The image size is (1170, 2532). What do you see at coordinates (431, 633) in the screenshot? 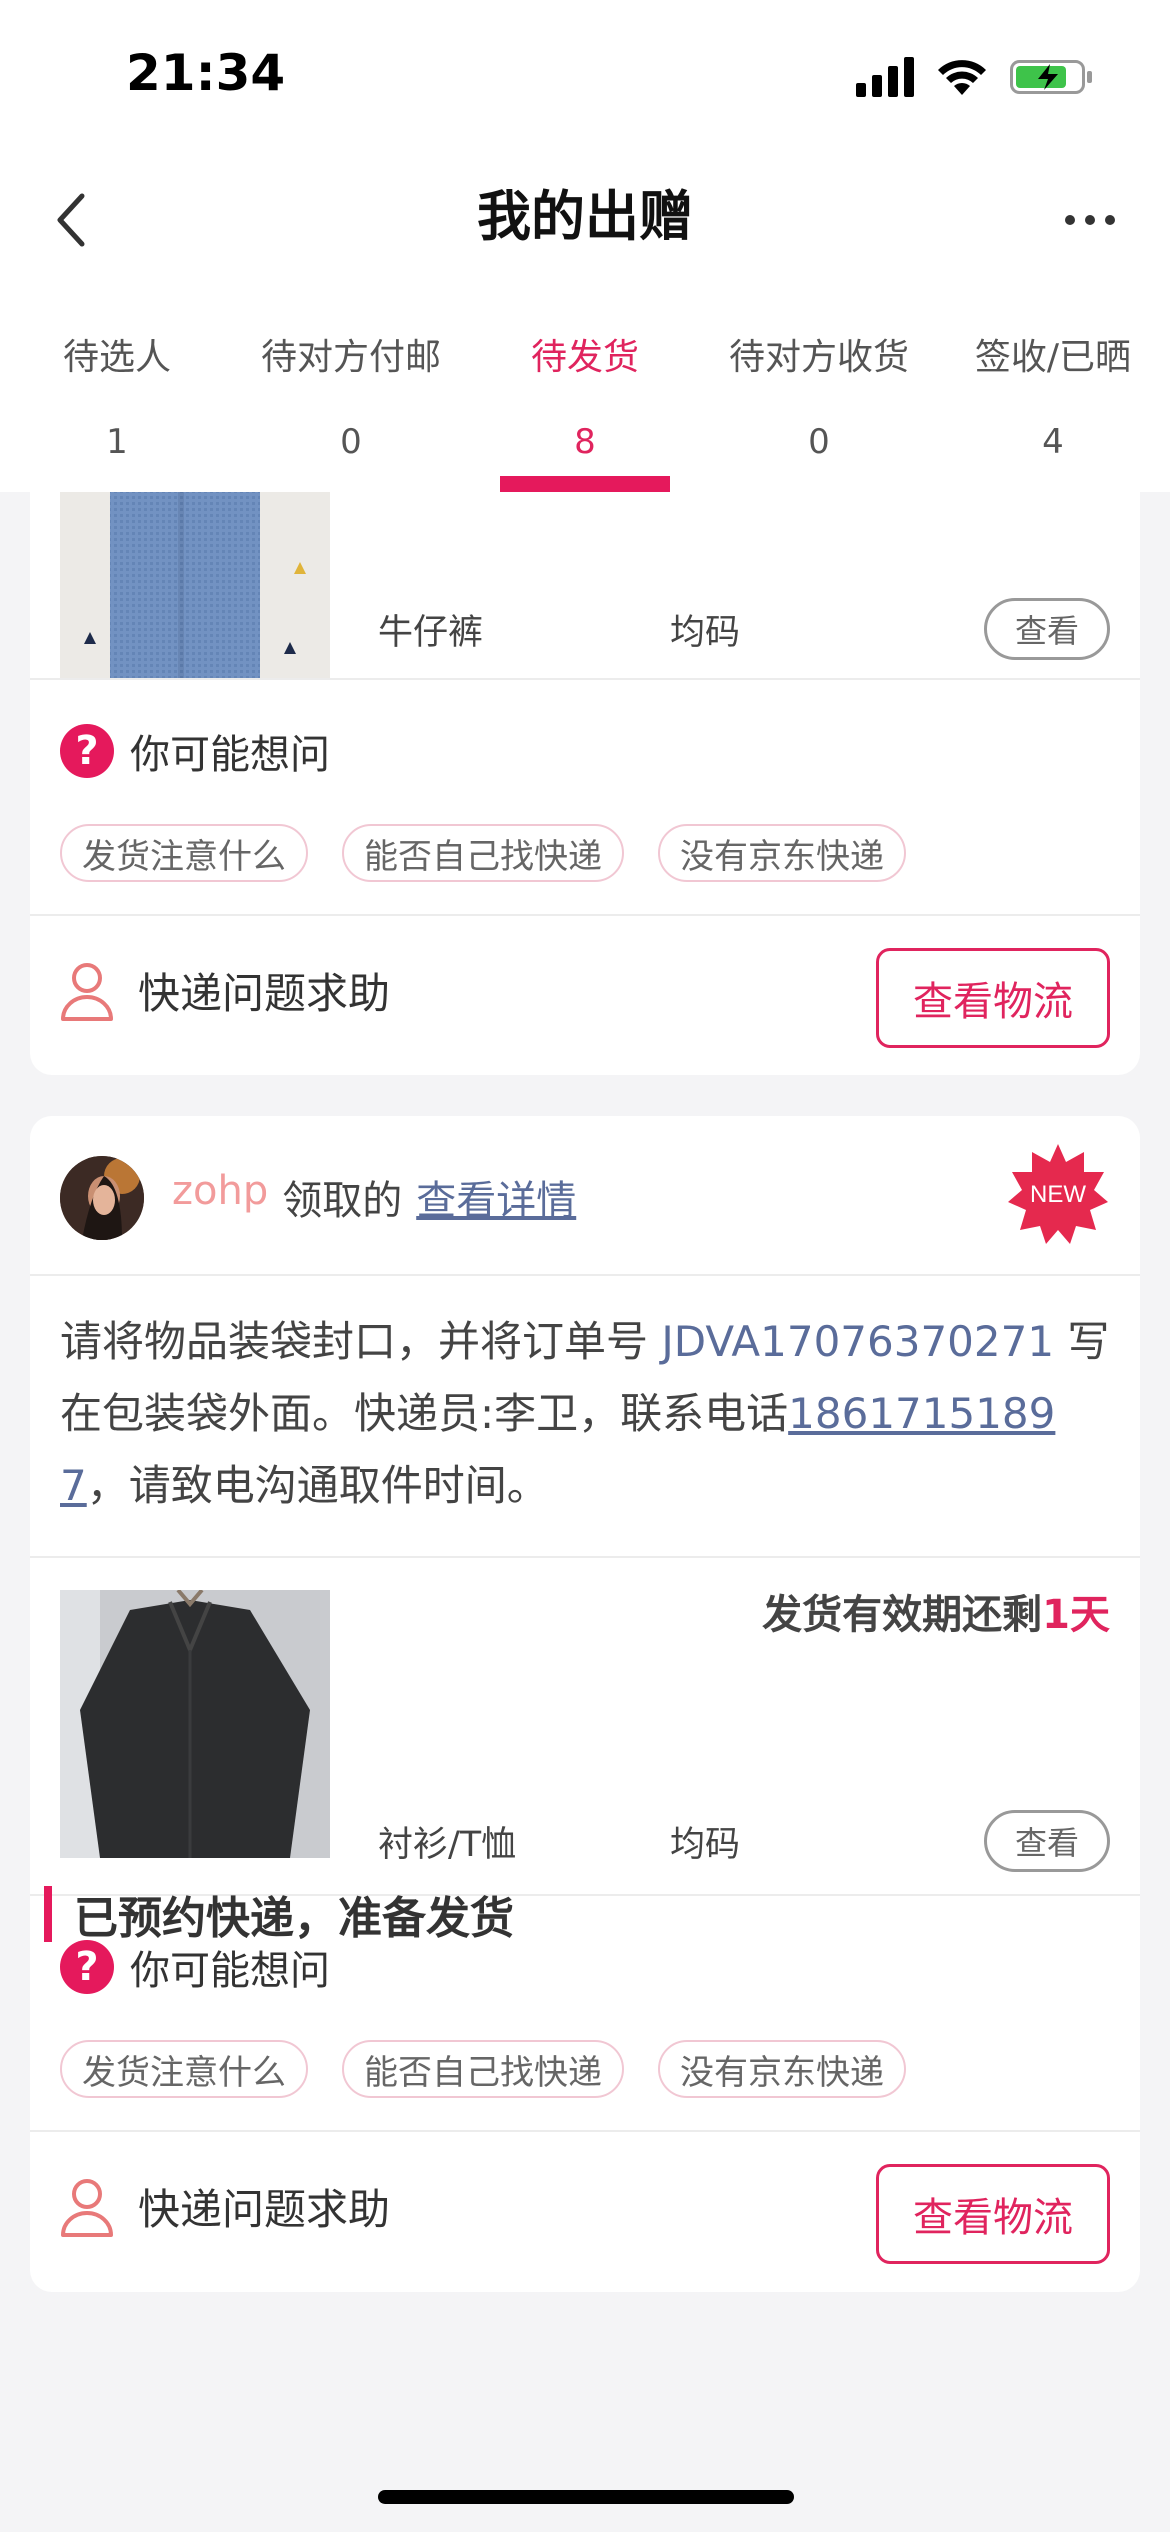
I see `item-name: 牛仔裤` at bounding box center [431, 633].